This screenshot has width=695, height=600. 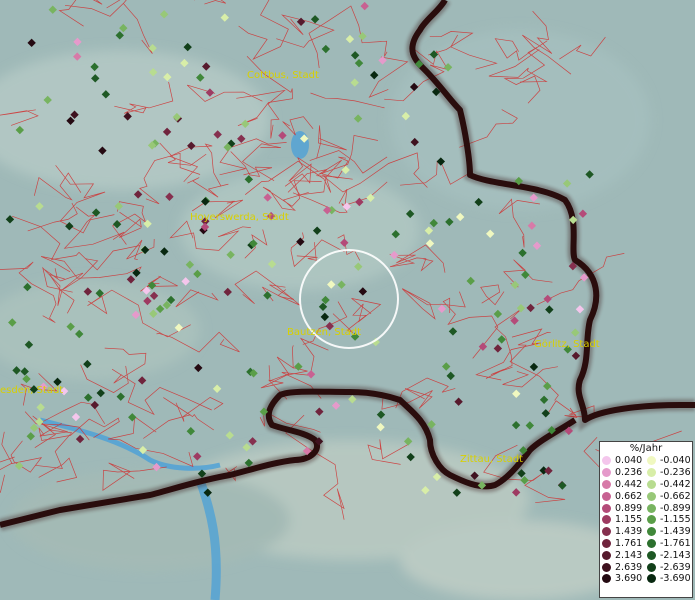 I want to click on legend-label: 1.439, so click(x=629, y=532).